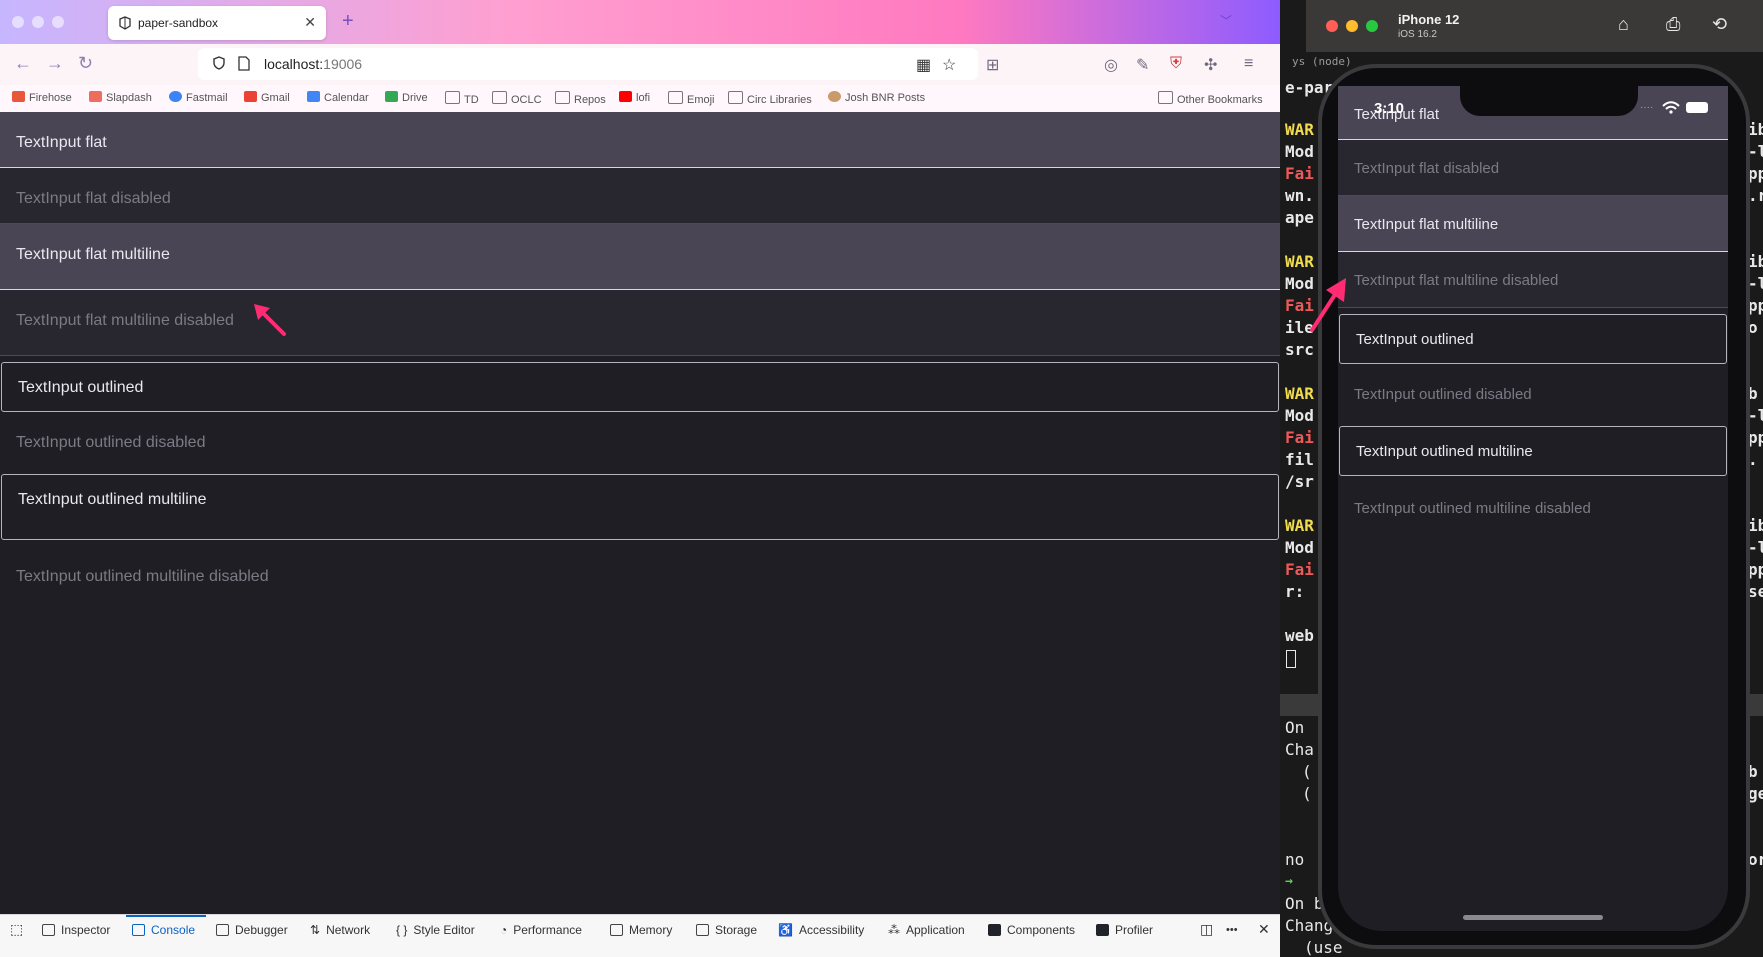 The image size is (1763, 957). I want to click on simulator-close-control, so click(1332, 26).